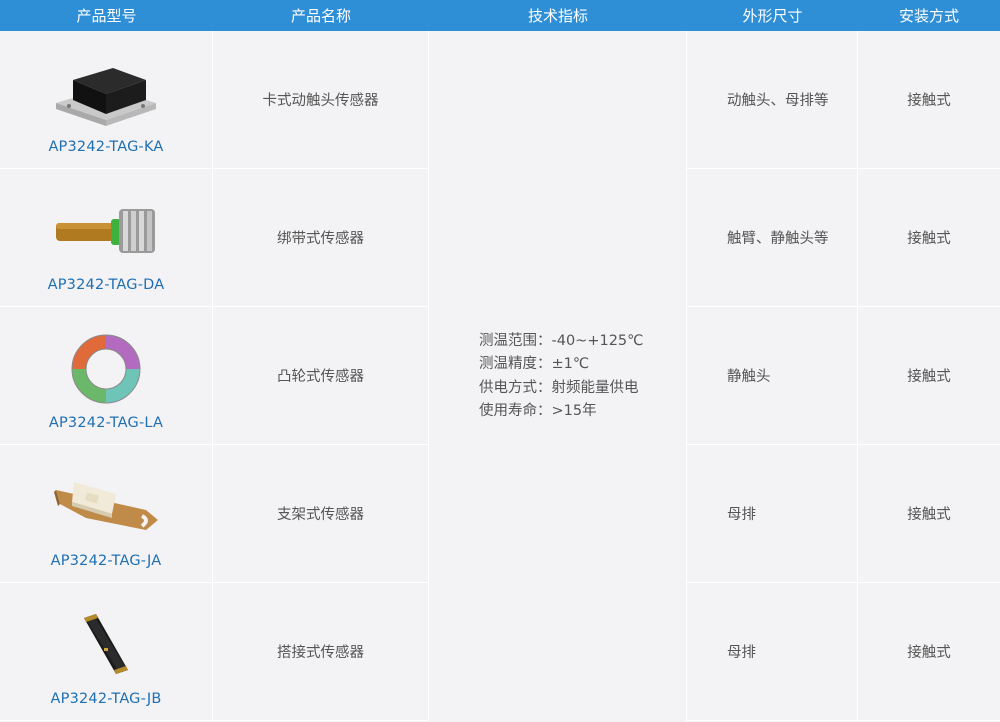 The image size is (1000, 722). What do you see at coordinates (106, 285) in the screenshot?
I see `model-code: AP3242-TAG-DA` at bounding box center [106, 285].